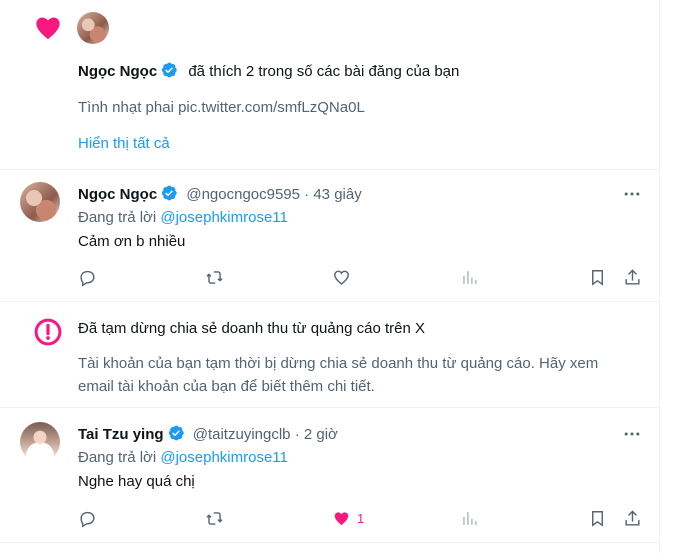 This screenshot has width=675, height=553. Describe the element at coordinates (321, 434) in the screenshot. I see `timestamp: 2 giờ` at that location.